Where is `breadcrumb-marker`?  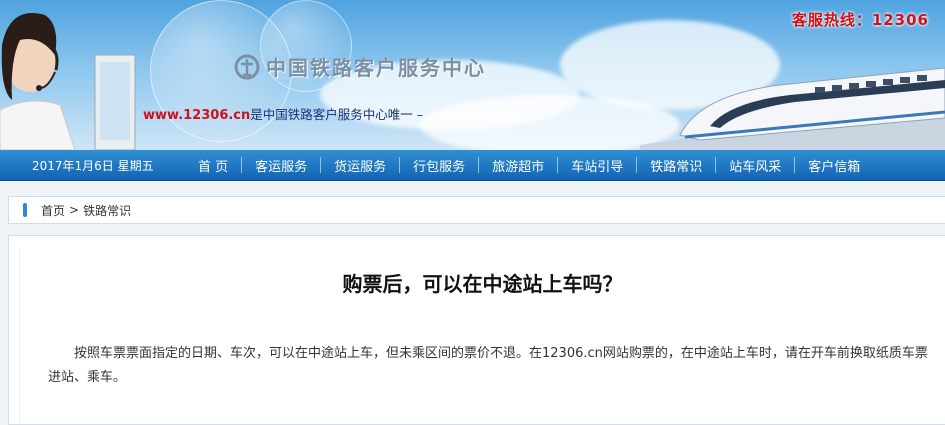
breadcrumb-marker is located at coordinates (25, 210).